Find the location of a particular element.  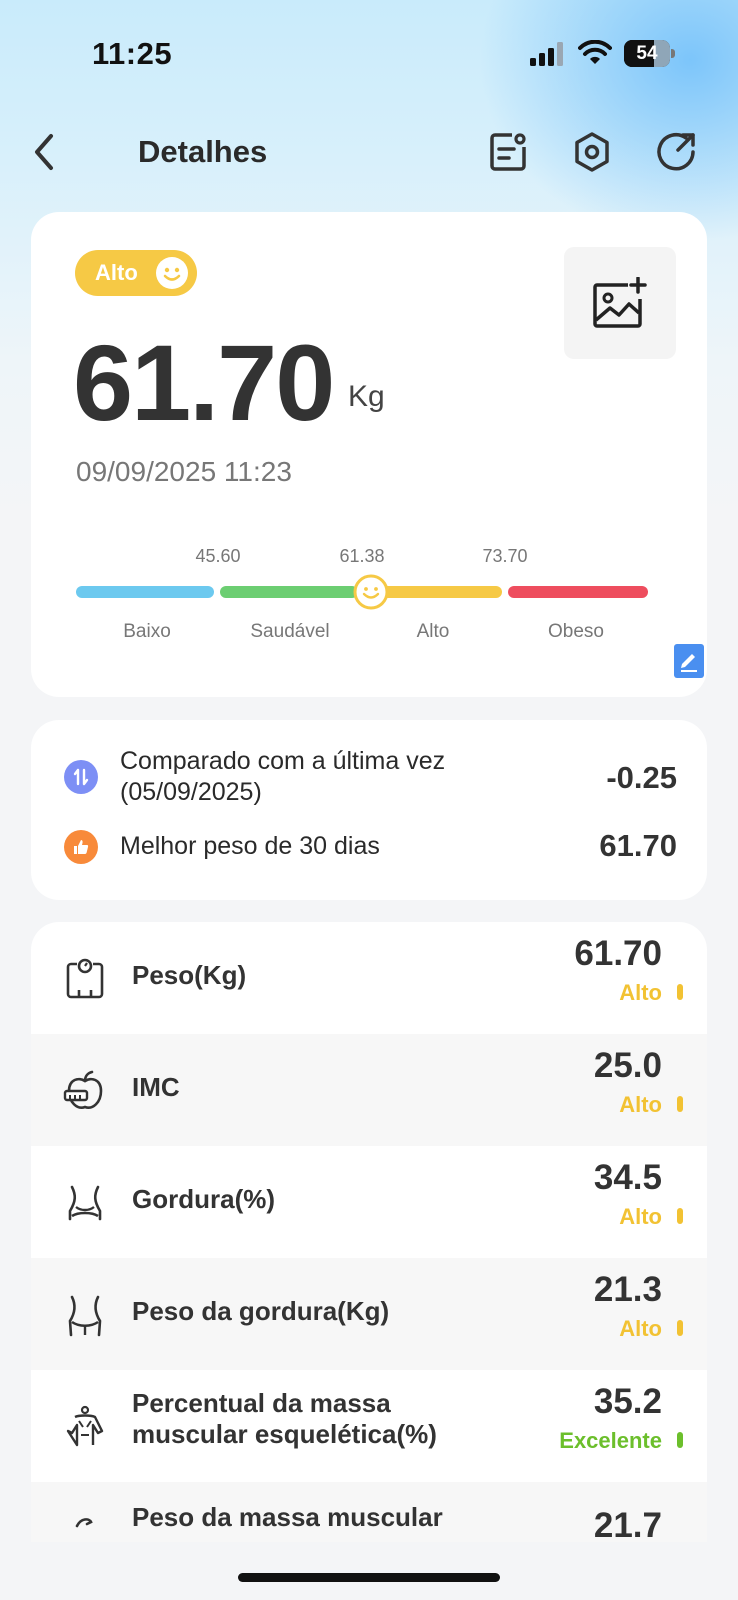

scale-position-marker-icon is located at coordinates (371, 592).